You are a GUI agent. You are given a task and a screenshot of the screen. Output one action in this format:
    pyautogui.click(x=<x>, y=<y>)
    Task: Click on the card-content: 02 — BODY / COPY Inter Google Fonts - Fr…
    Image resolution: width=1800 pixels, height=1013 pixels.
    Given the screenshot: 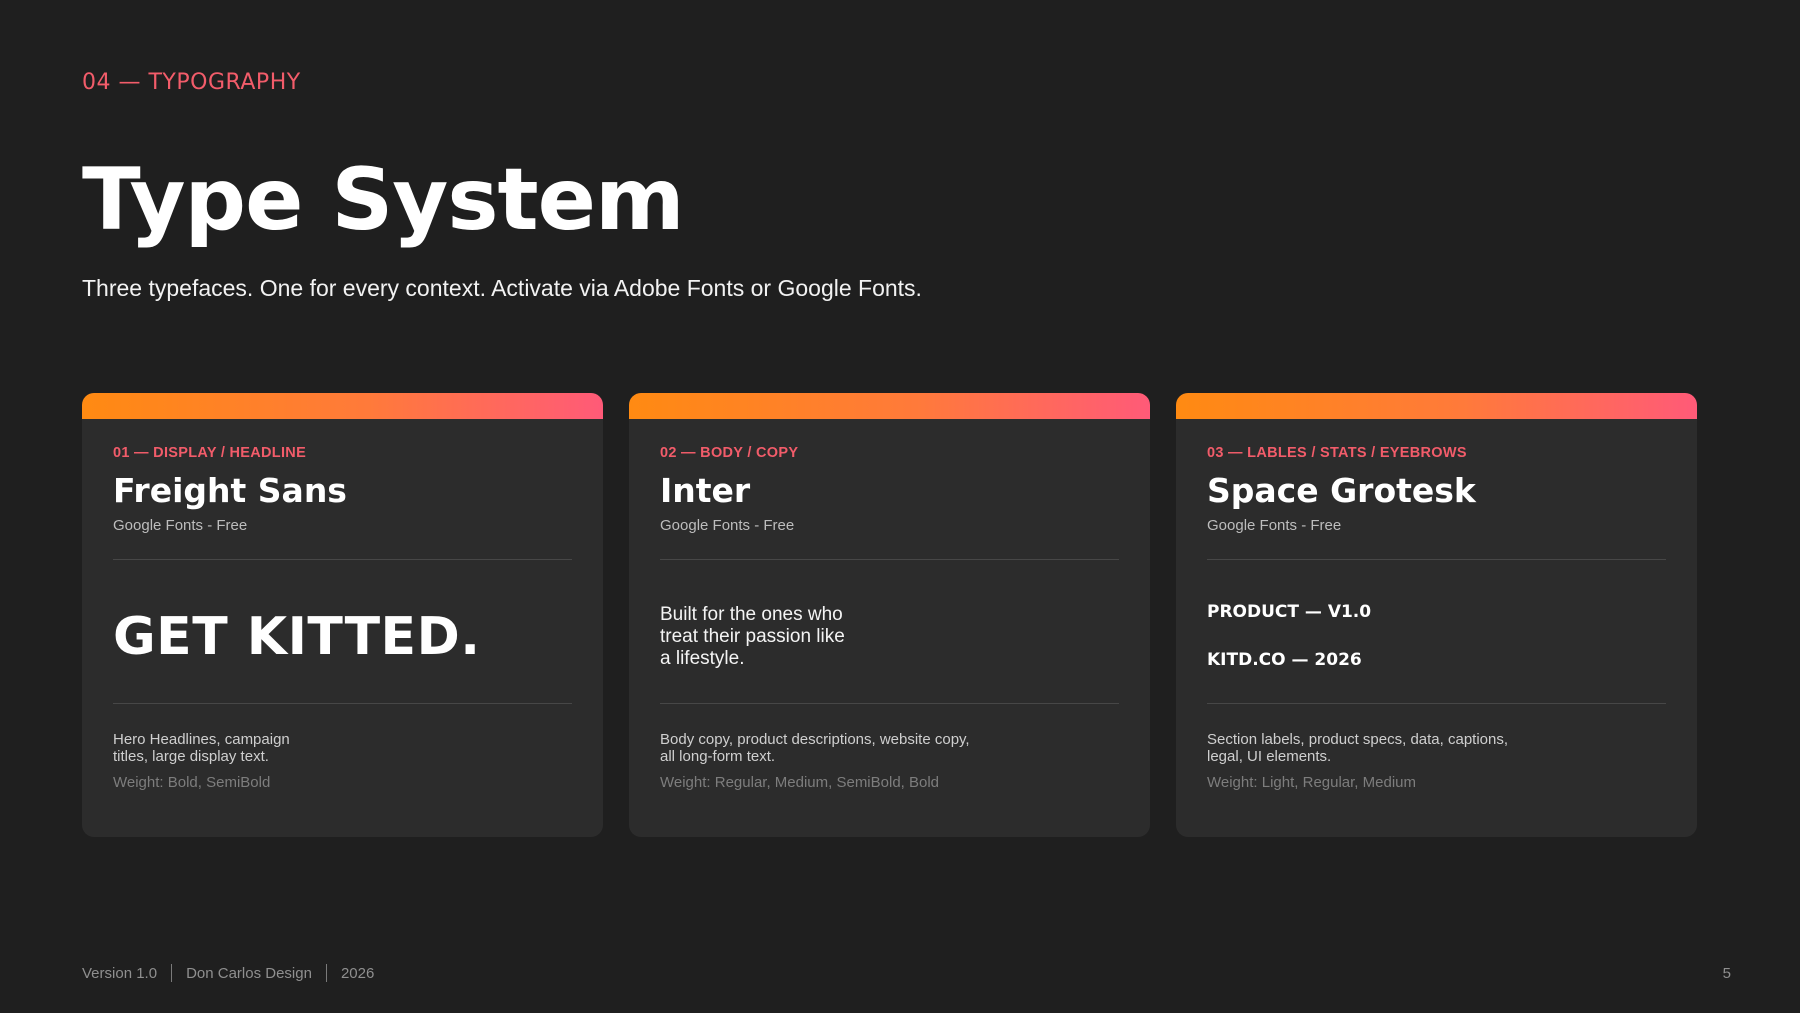 What is the action you would take?
    pyautogui.click(x=889, y=641)
    